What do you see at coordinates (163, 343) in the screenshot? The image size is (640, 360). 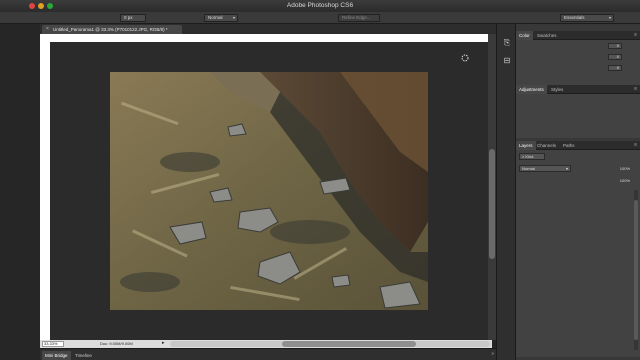 I see `status-menu-arrow-icon: ▸` at bounding box center [163, 343].